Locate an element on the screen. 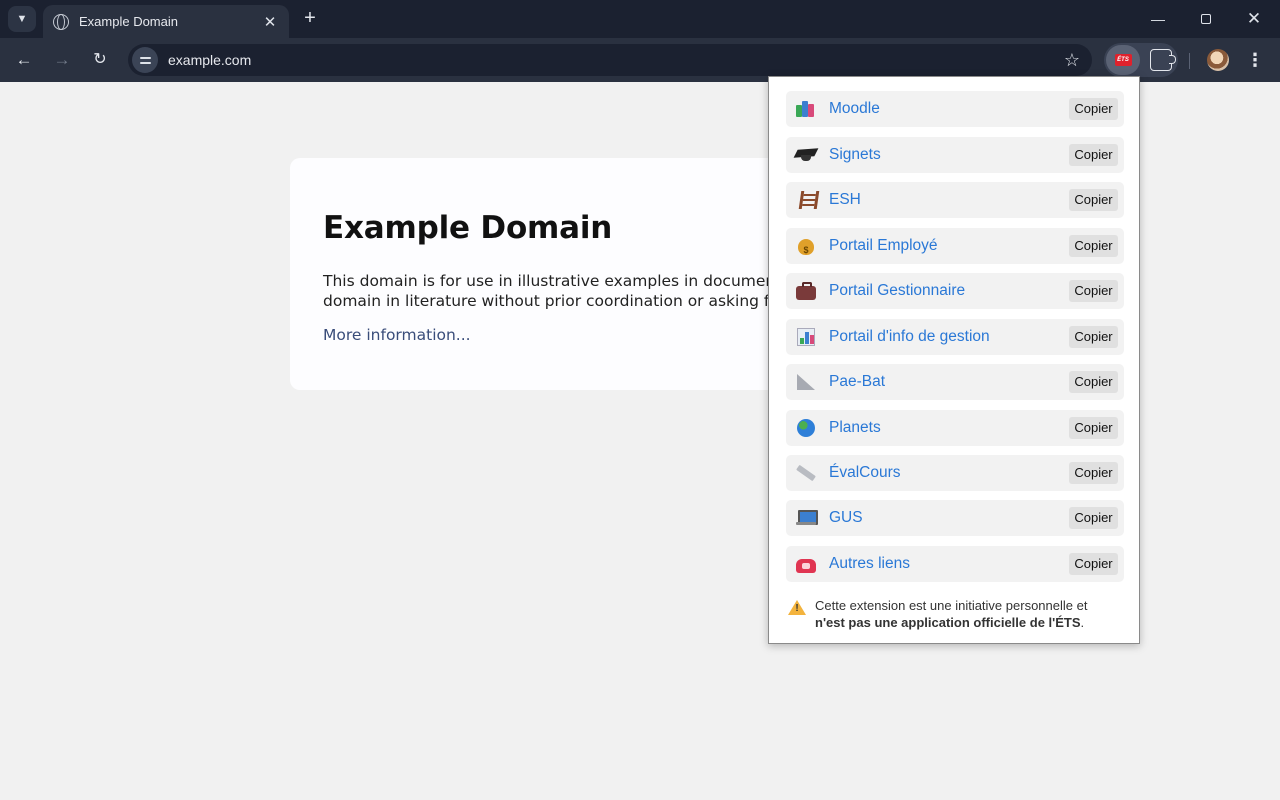  link-row-signets: Signets Copier is located at coordinates (955, 155).